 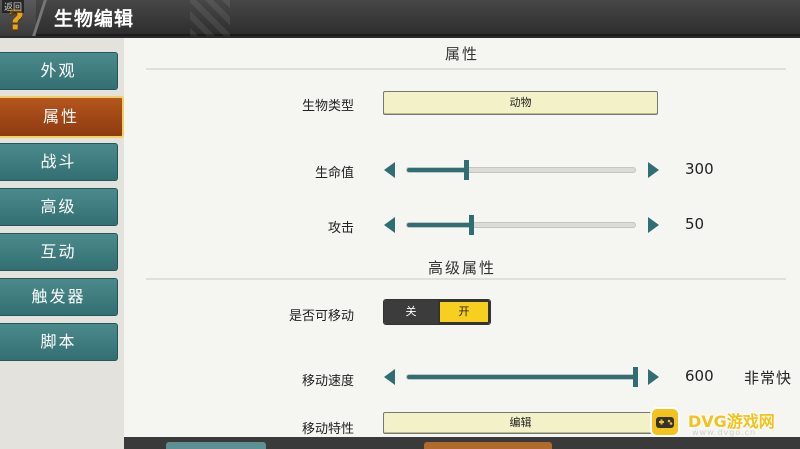 I want to click on move-speed-slider-fill, so click(x=521, y=377).